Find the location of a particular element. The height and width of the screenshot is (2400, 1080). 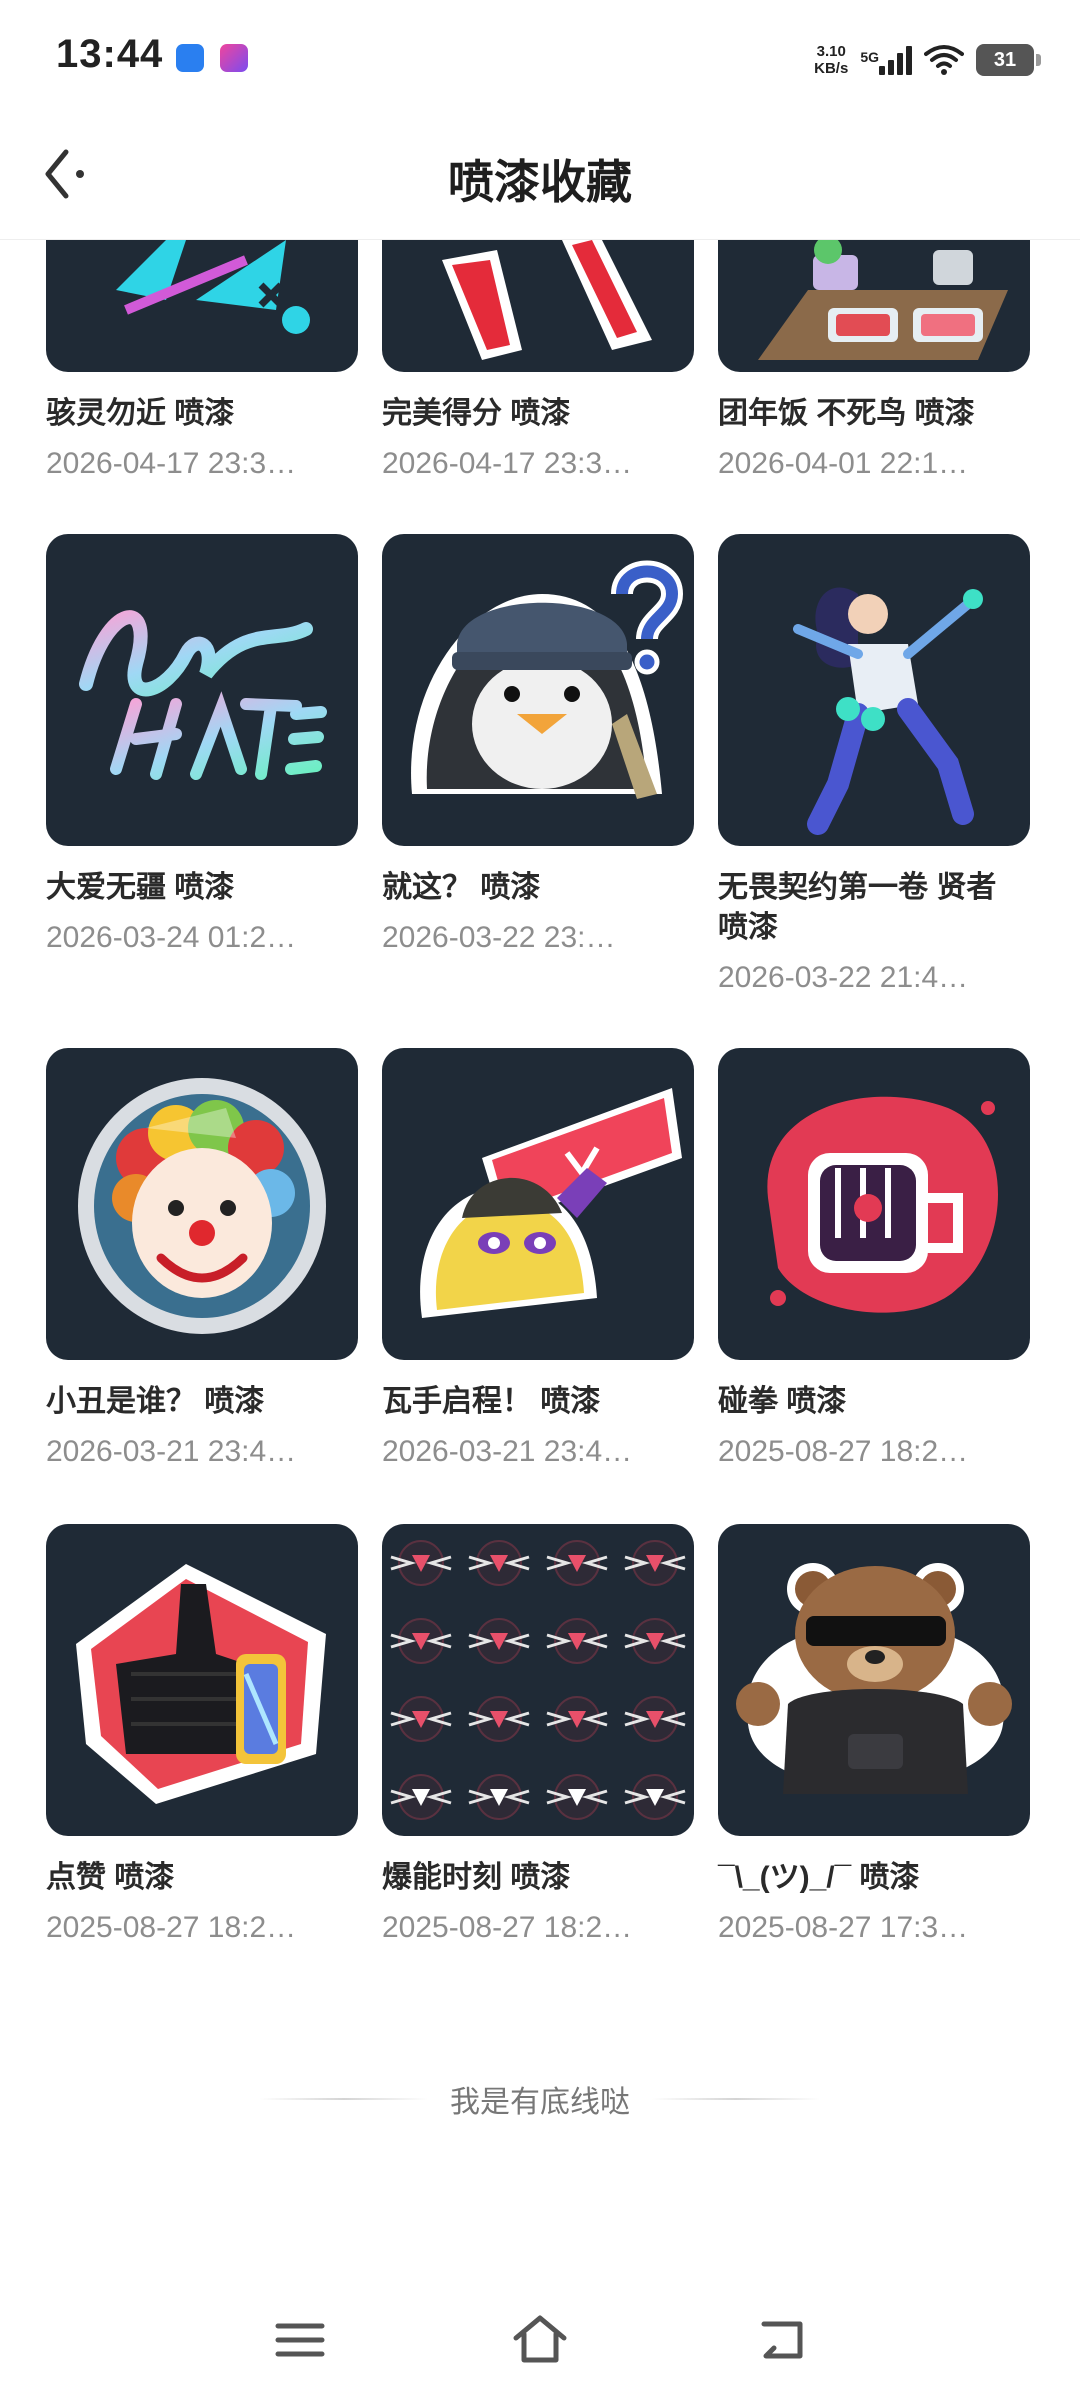

signal-icon is located at coordinates (895, 60).